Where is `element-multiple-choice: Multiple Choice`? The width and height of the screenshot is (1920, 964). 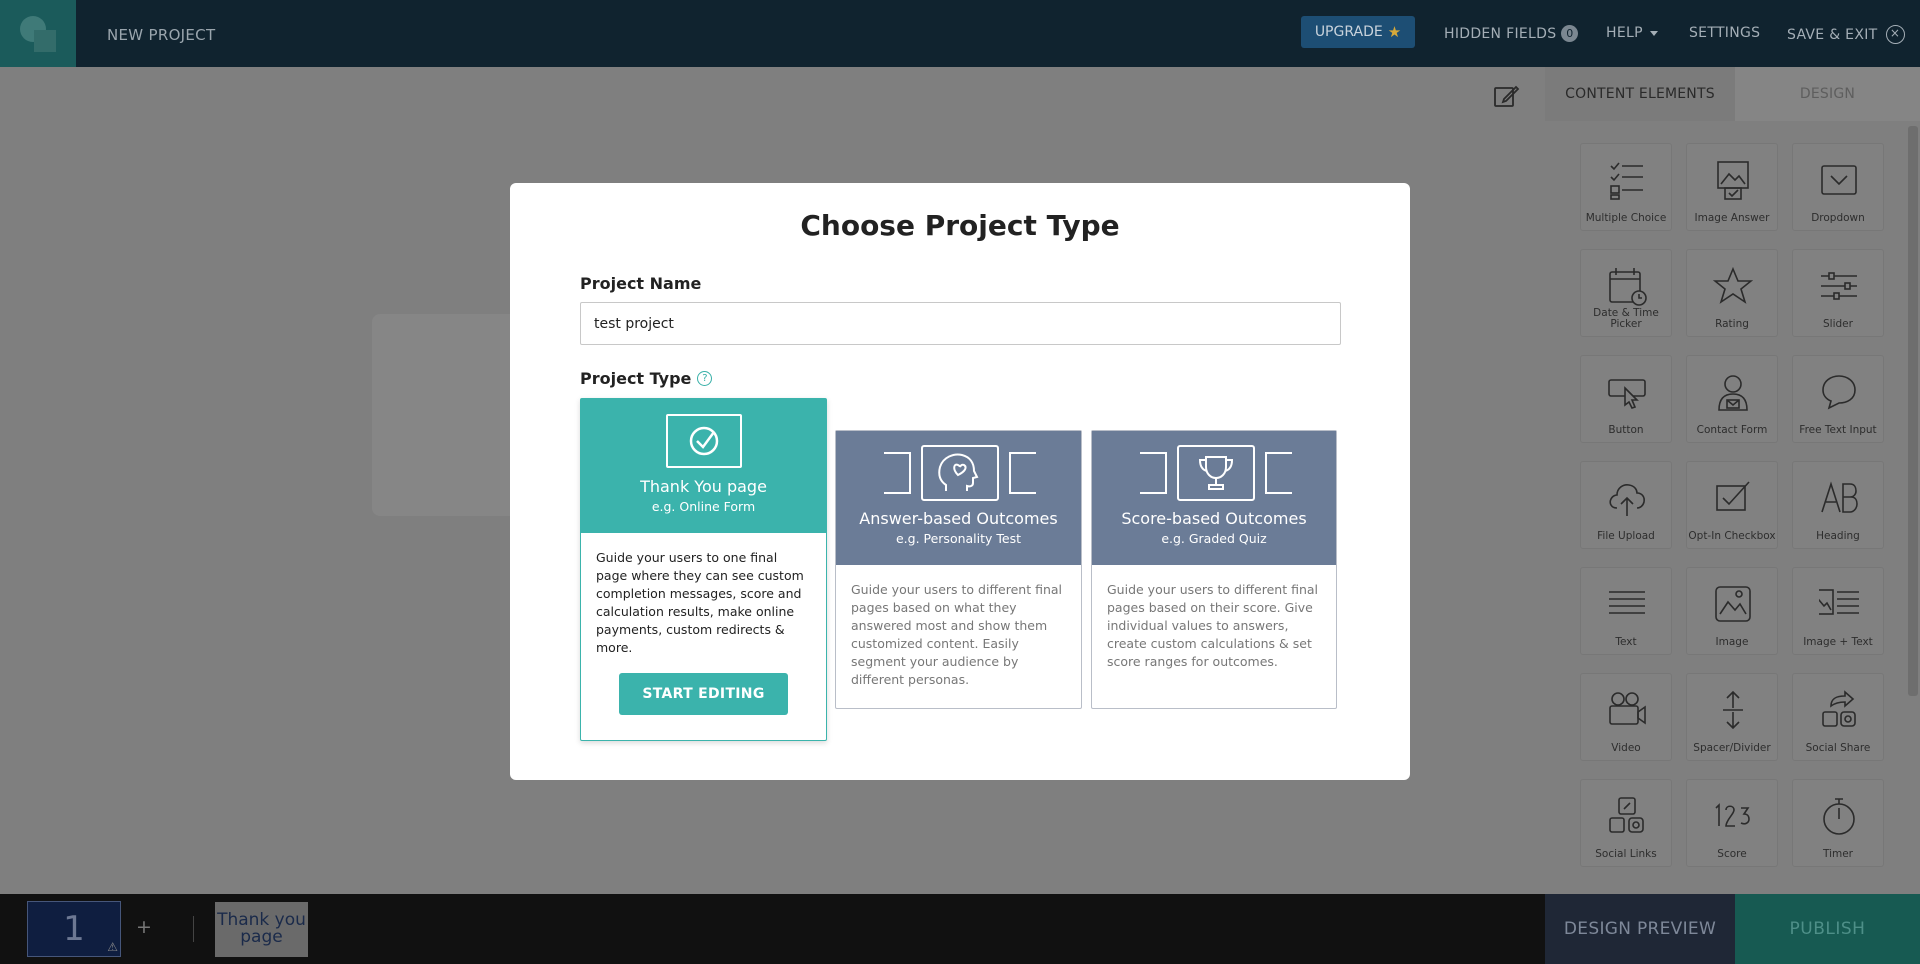
element-multiple-choice: Multiple Choice is located at coordinates (1626, 187).